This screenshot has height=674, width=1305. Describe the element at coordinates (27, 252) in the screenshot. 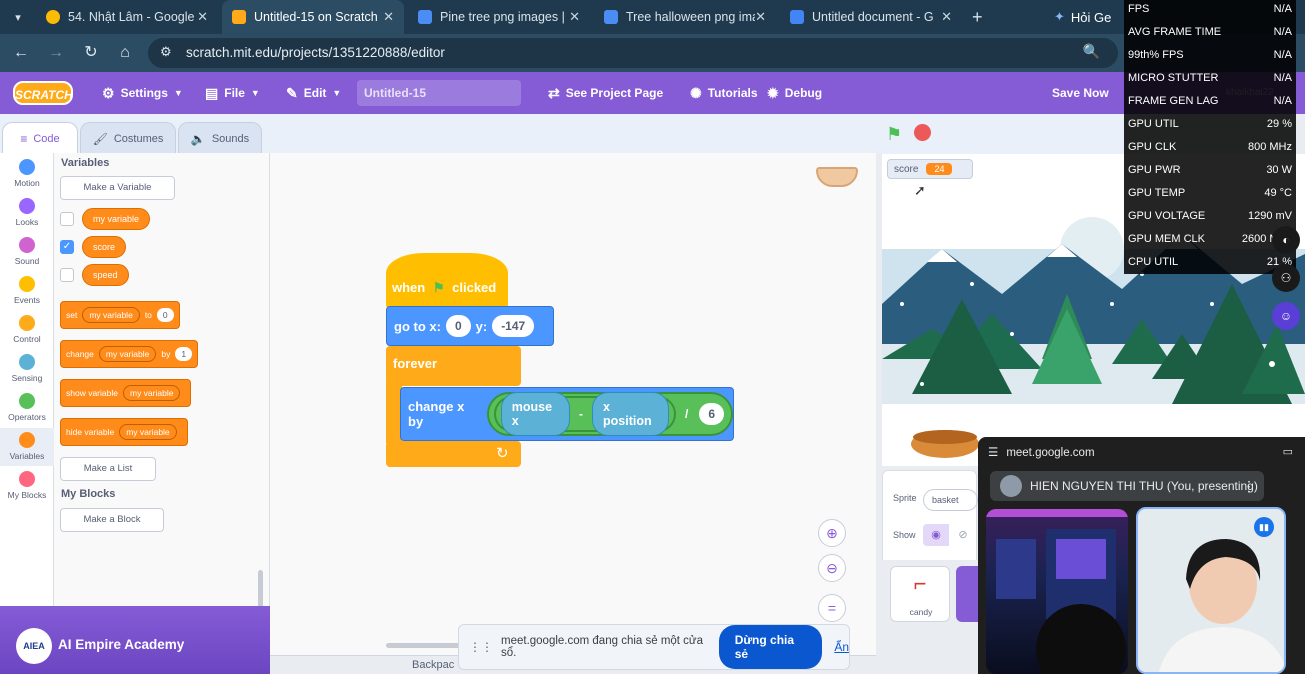

I see `category-sound: Sound` at that location.